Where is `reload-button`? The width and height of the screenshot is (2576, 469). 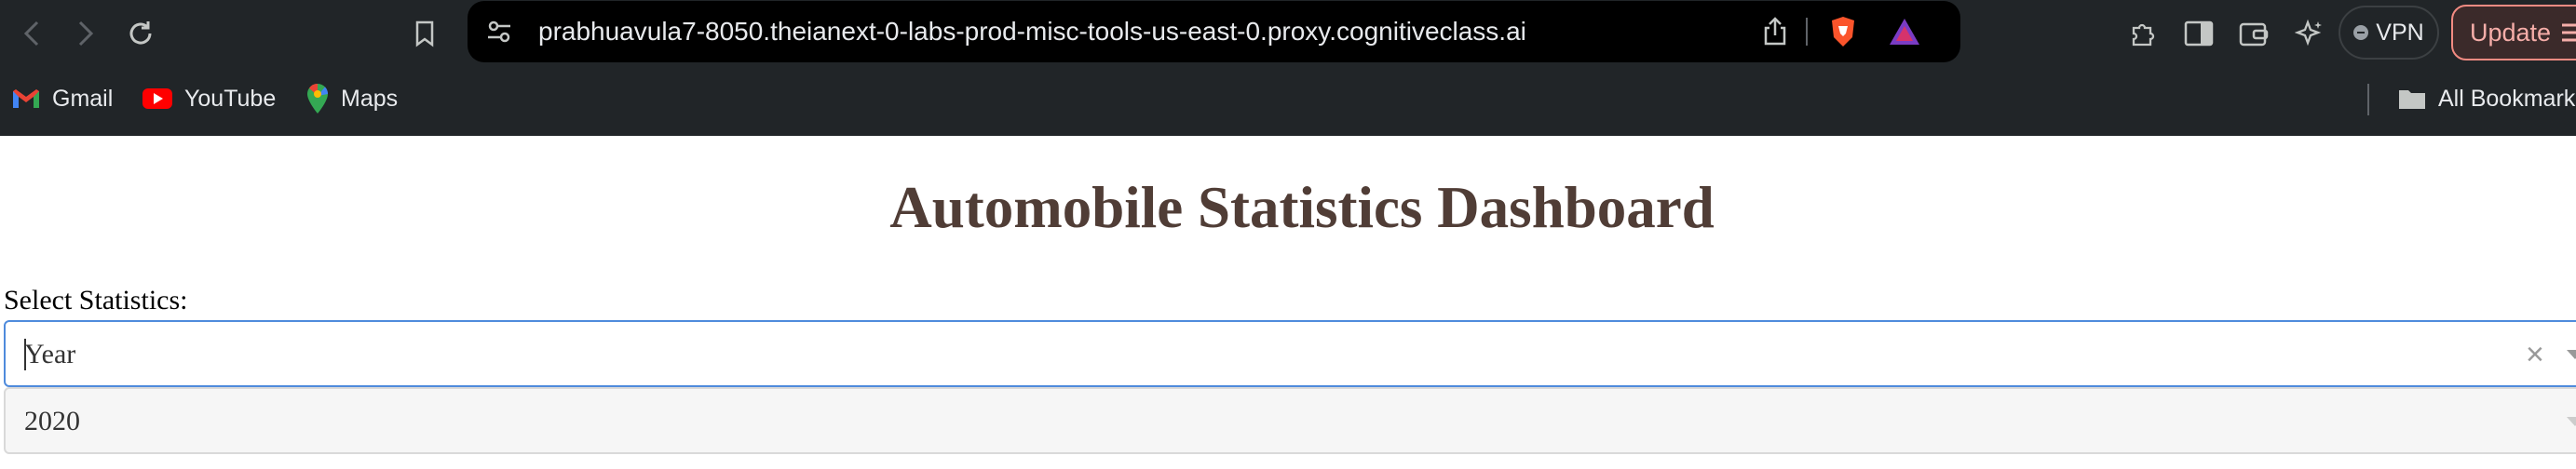 reload-button is located at coordinates (140, 33).